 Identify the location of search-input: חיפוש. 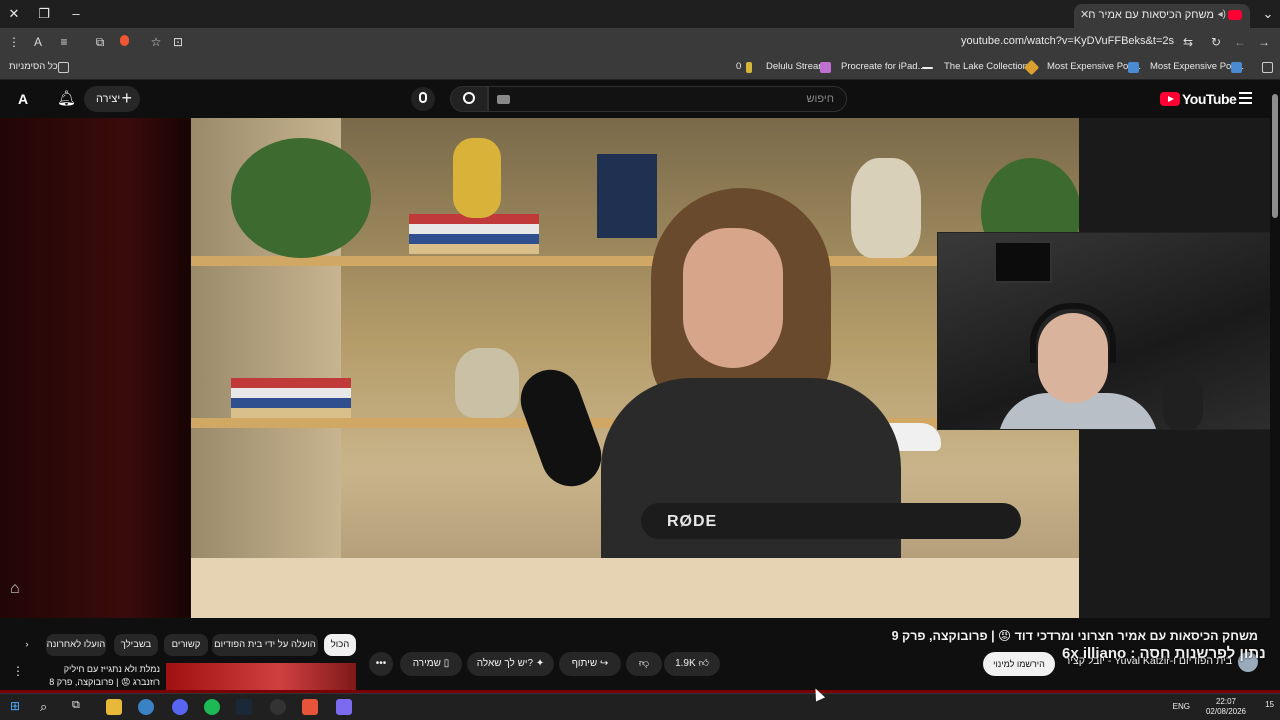
(667, 99).